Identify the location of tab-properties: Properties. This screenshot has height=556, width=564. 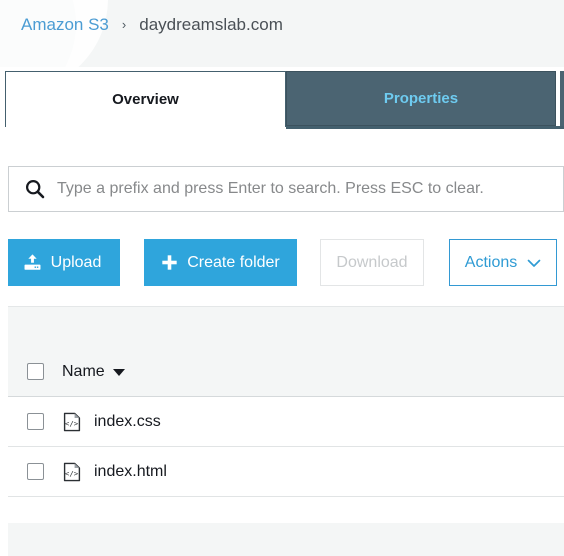
(421, 98).